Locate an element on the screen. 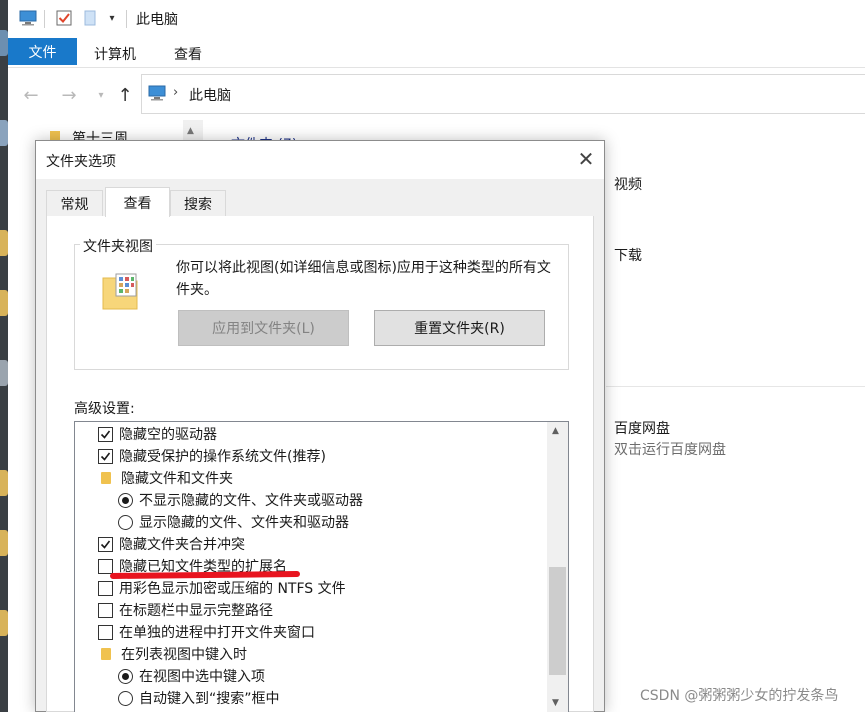  setting-full-path-titlebar: 在标题栏中显示完整路径 is located at coordinates (185, 610).